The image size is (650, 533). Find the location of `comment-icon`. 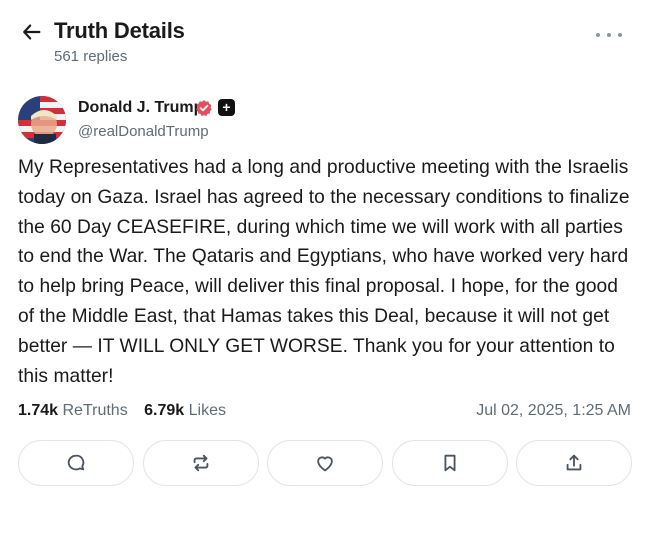

comment-icon is located at coordinates (76, 462).